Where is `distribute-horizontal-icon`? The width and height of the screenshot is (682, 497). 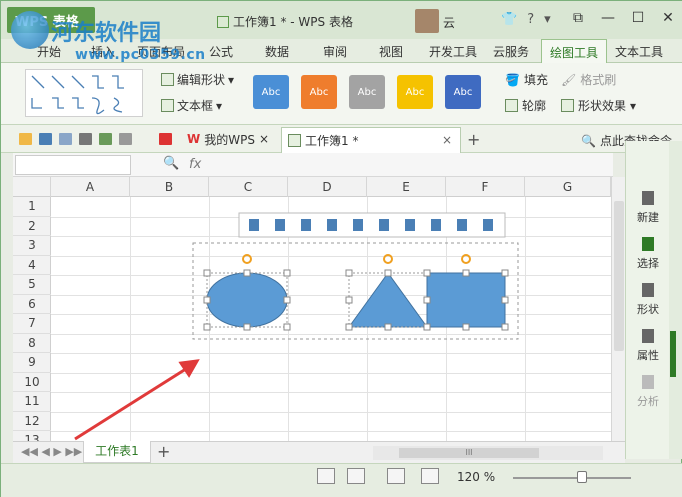 distribute-horizontal-icon is located at coordinates (436, 225).